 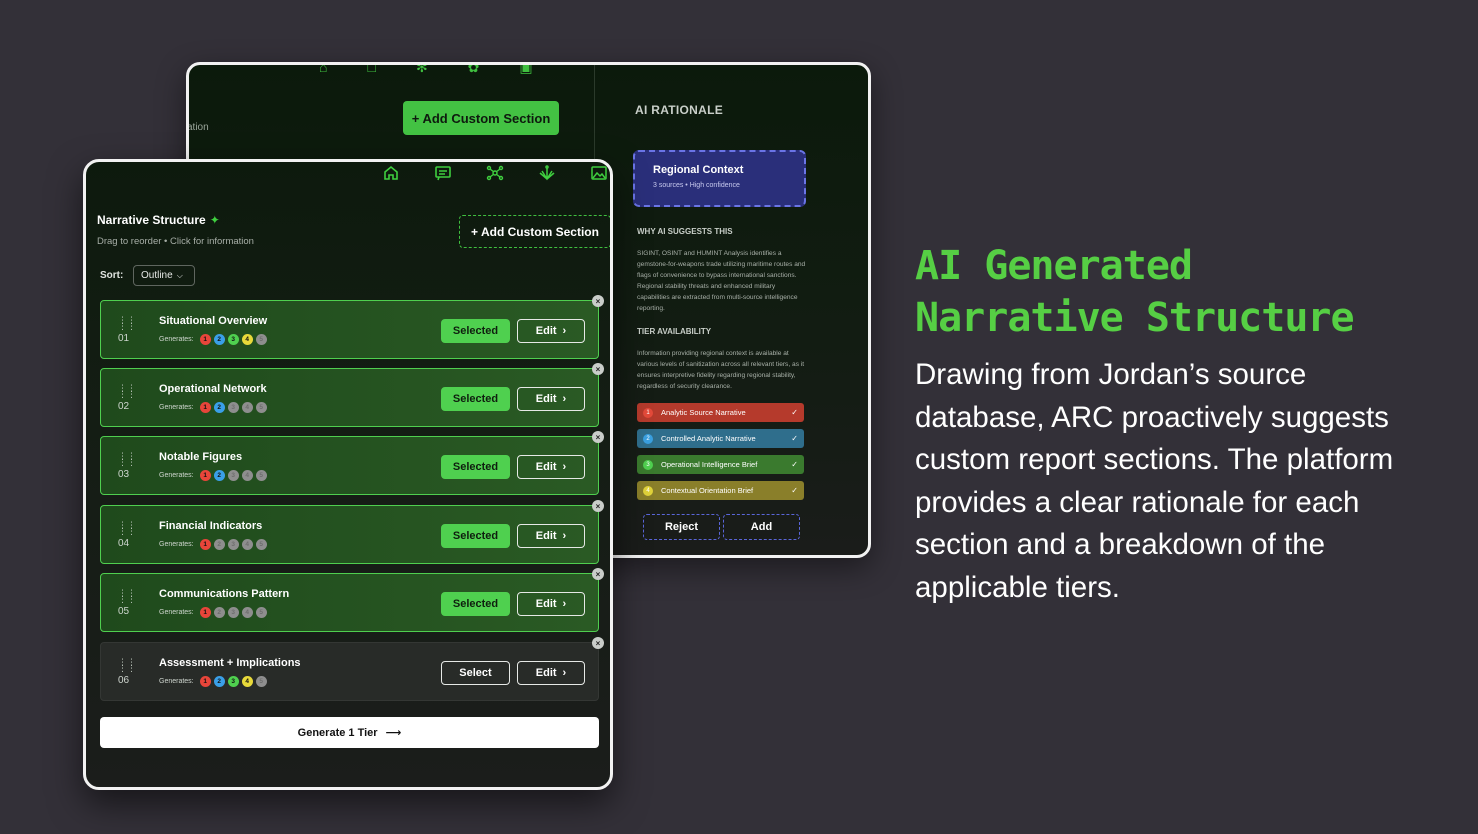 What do you see at coordinates (213, 389) in the screenshot?
I see `section-title: Operational Network` at bounding box center [213, 389].